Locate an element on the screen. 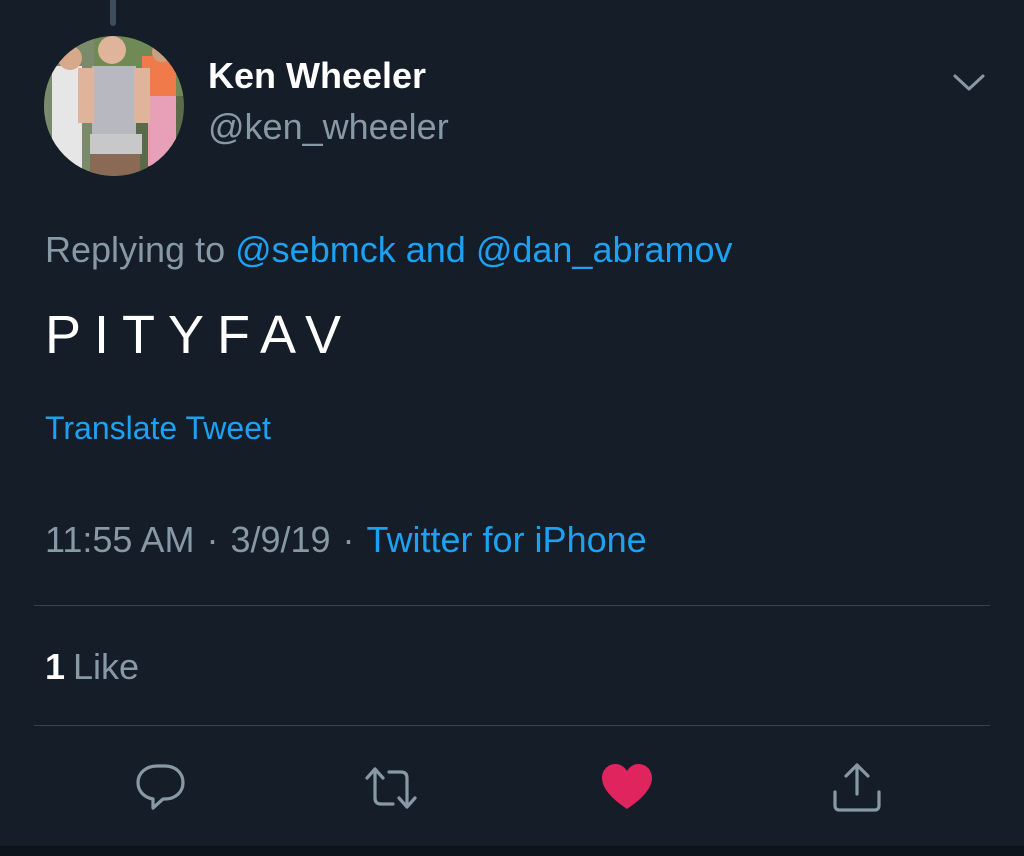 The width and height of the screenshot is (1024, 856). retweet-icon is located at coordinates (391, 788).